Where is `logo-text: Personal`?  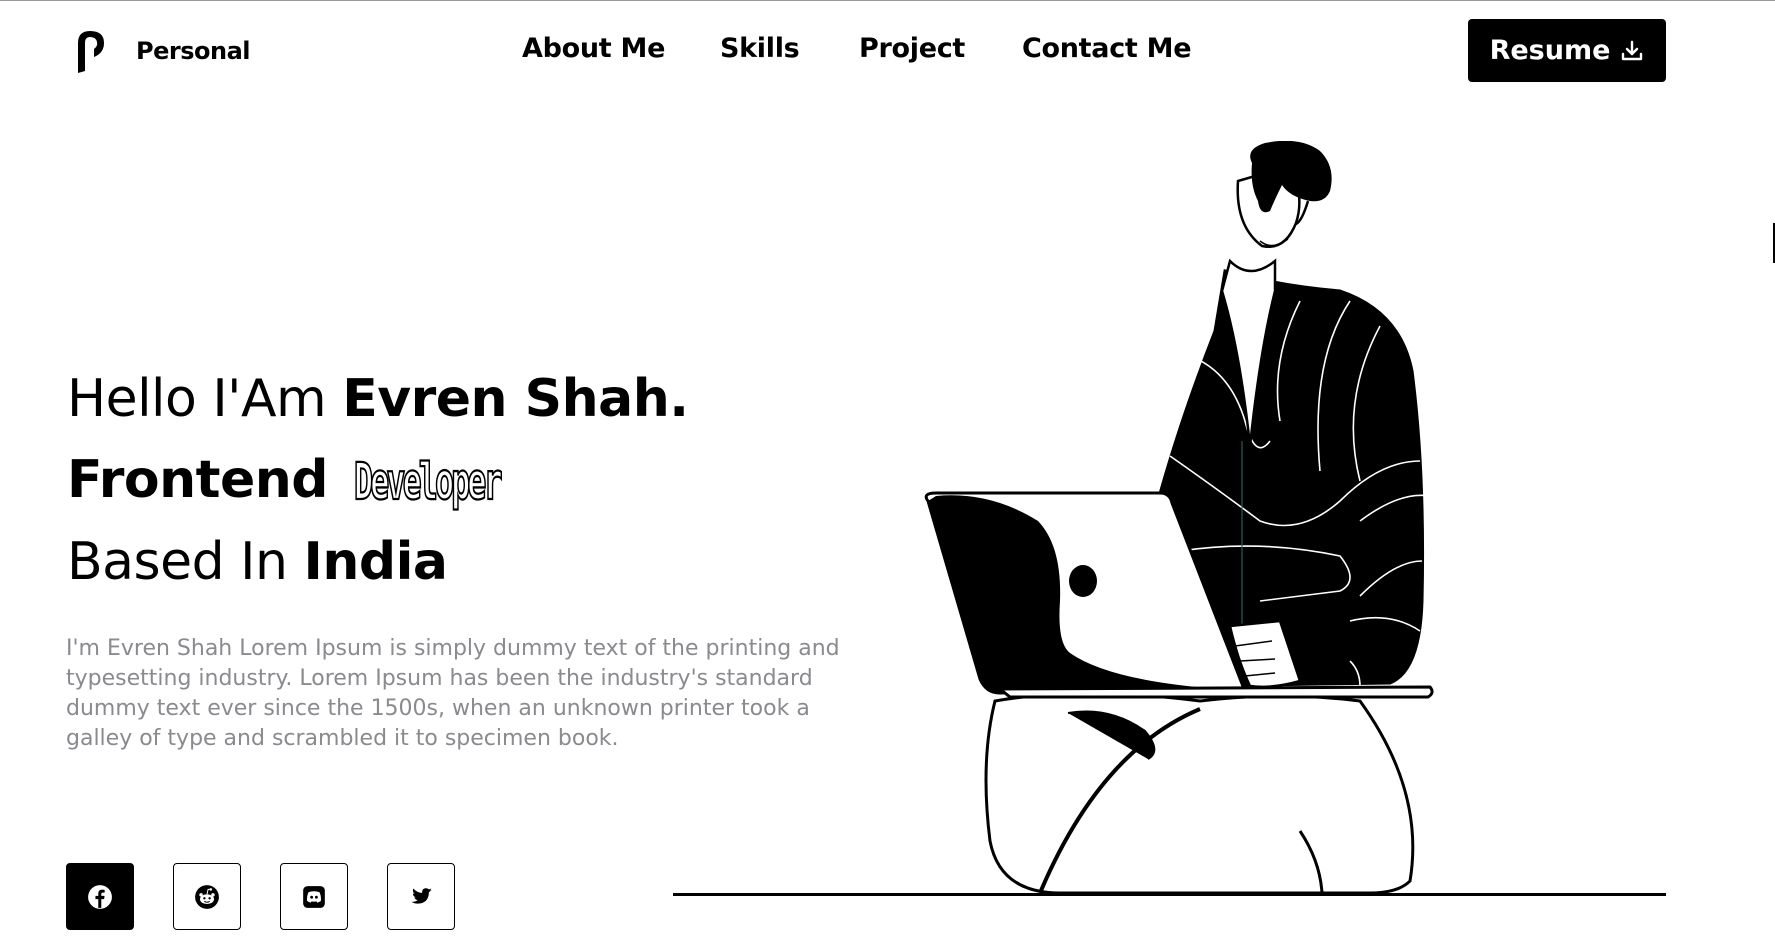
logo-text: Personal is located at coordinates (193, 51).